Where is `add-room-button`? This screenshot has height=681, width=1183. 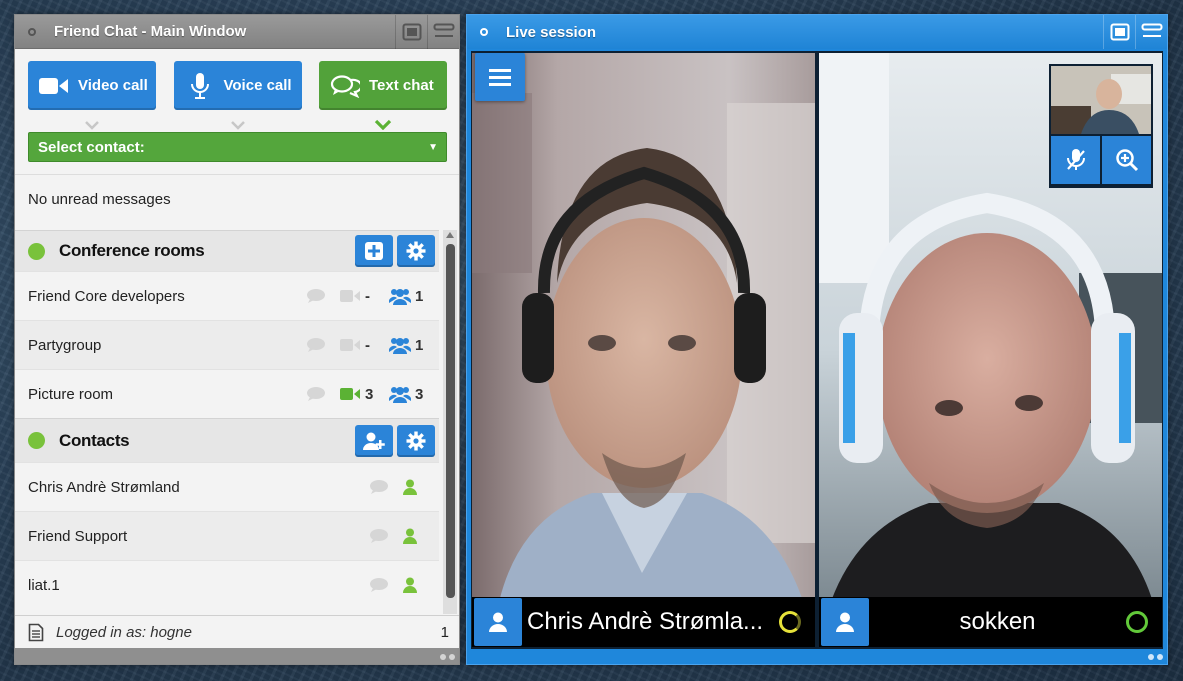
add-room-button is located at coordinates (374, 251).